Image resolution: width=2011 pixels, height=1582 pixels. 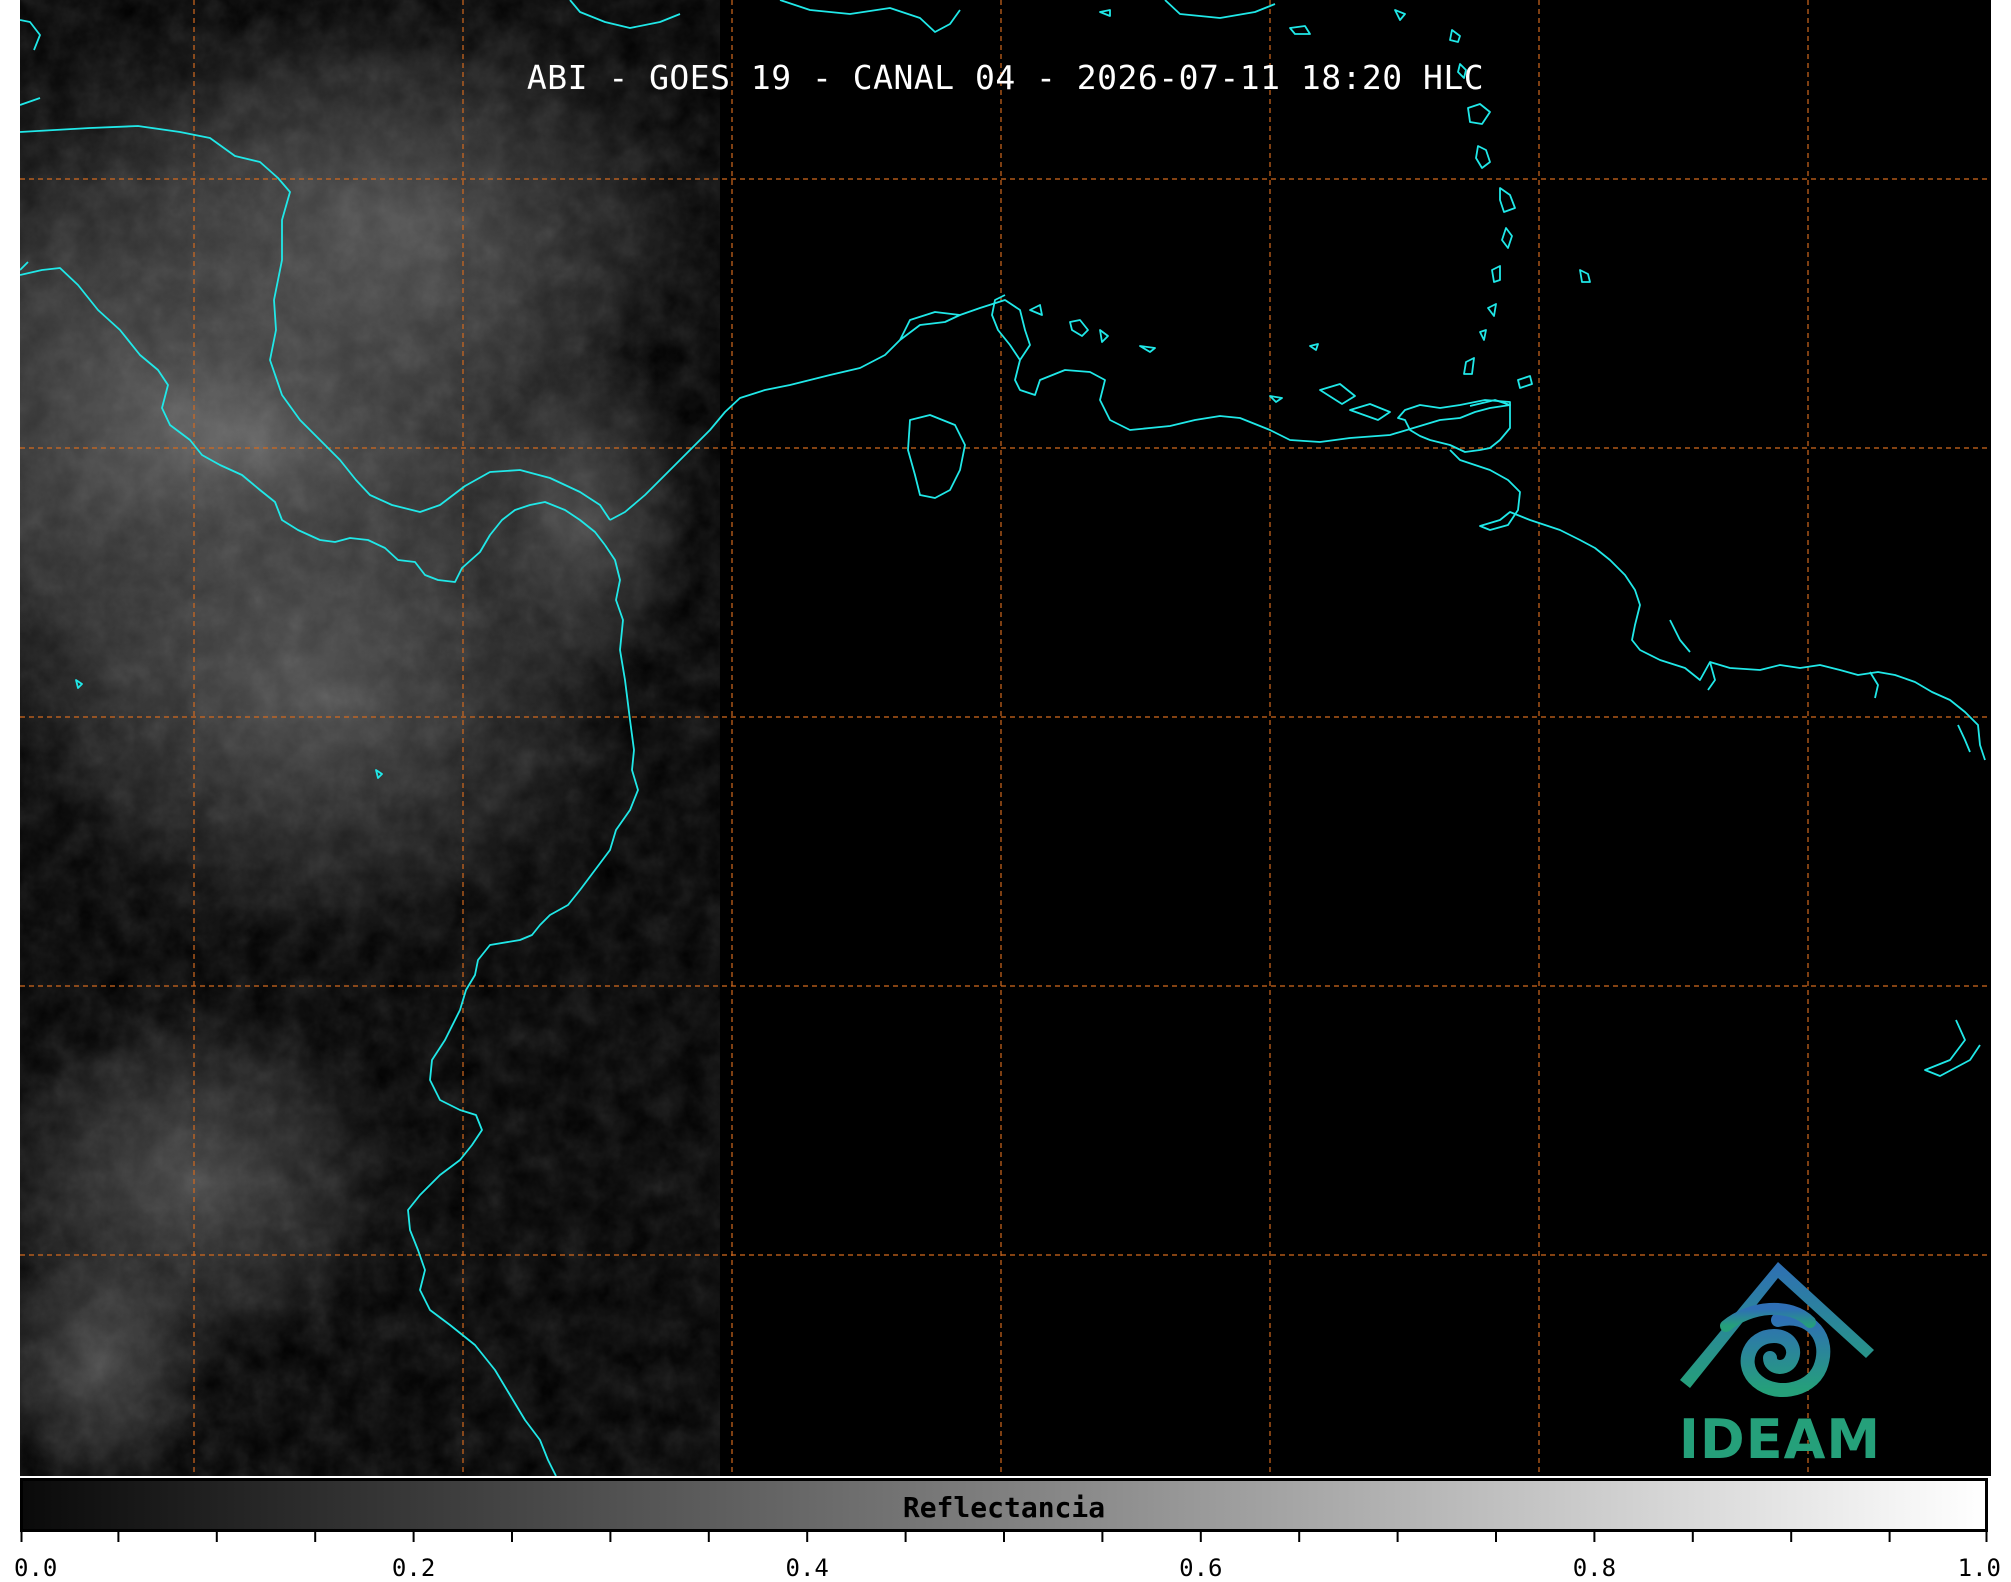 I want to click on colorbar-tick-label: 1.0, so click(x=1979, y=1568).